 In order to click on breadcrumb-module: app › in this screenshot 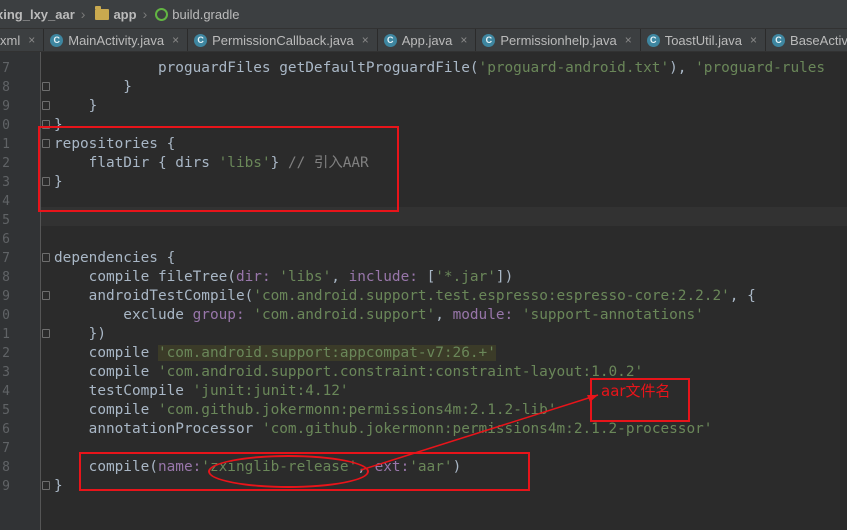, I will do `click(122, 14)`.